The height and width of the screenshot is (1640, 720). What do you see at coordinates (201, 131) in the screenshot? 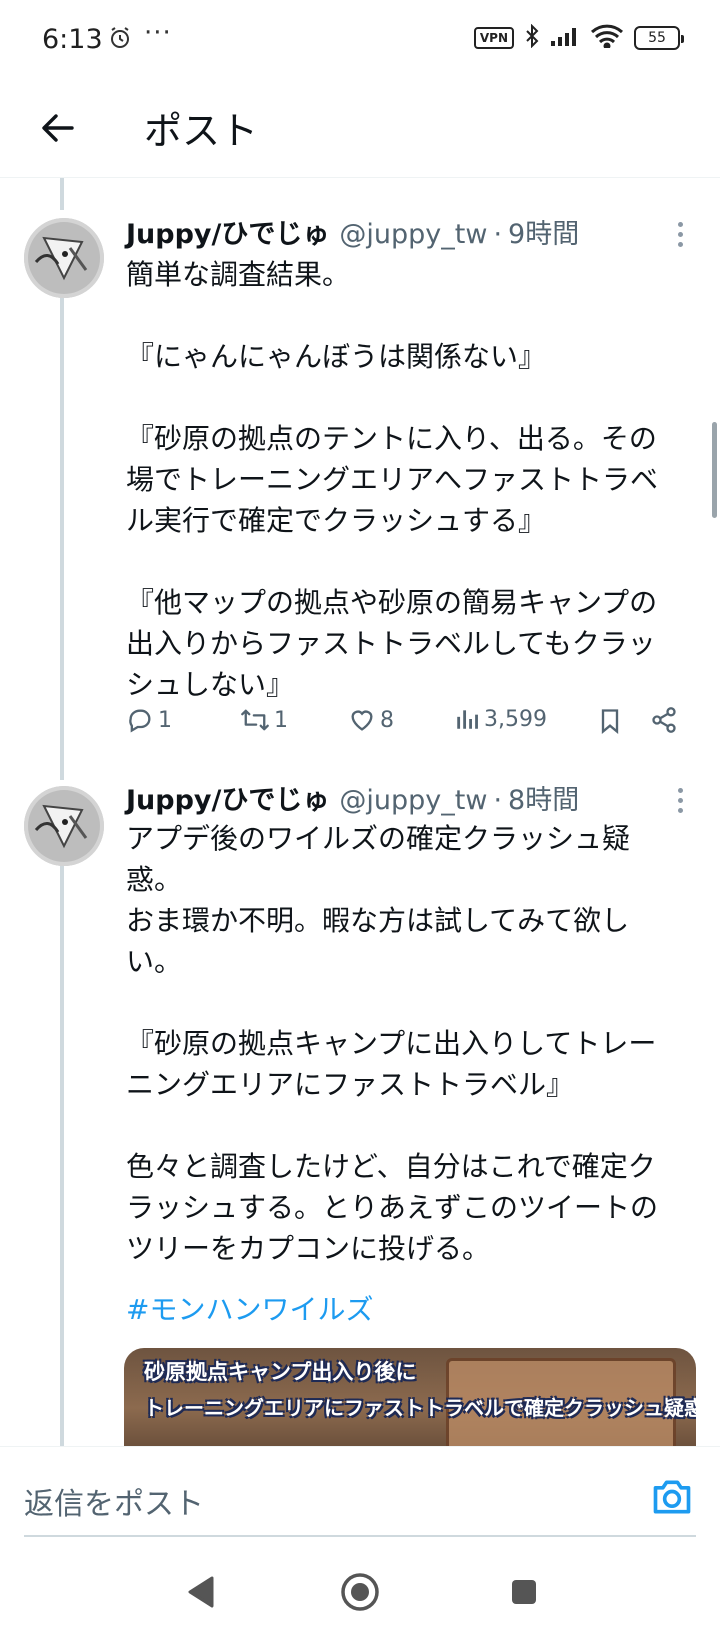
I see `page-title: ポスト` at bounding box center [201, 131].